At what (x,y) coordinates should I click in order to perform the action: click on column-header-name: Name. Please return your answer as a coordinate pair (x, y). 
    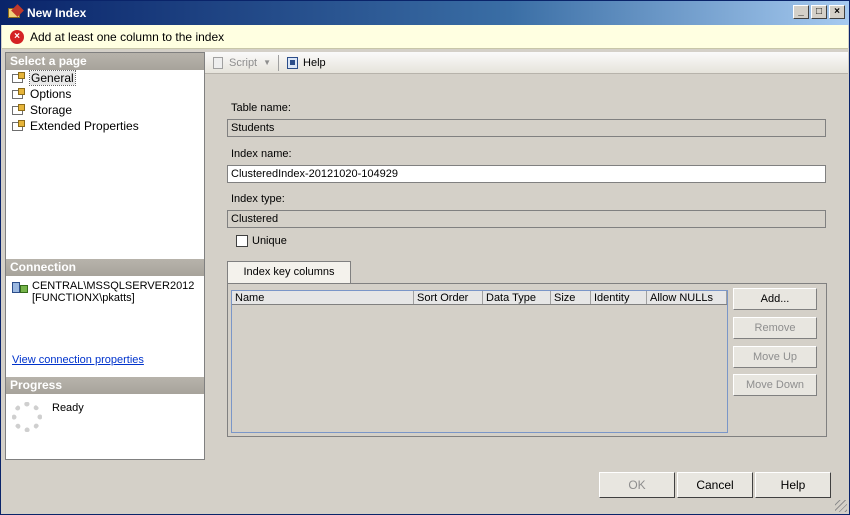
    Looking at the image, I should click on (323, 297).